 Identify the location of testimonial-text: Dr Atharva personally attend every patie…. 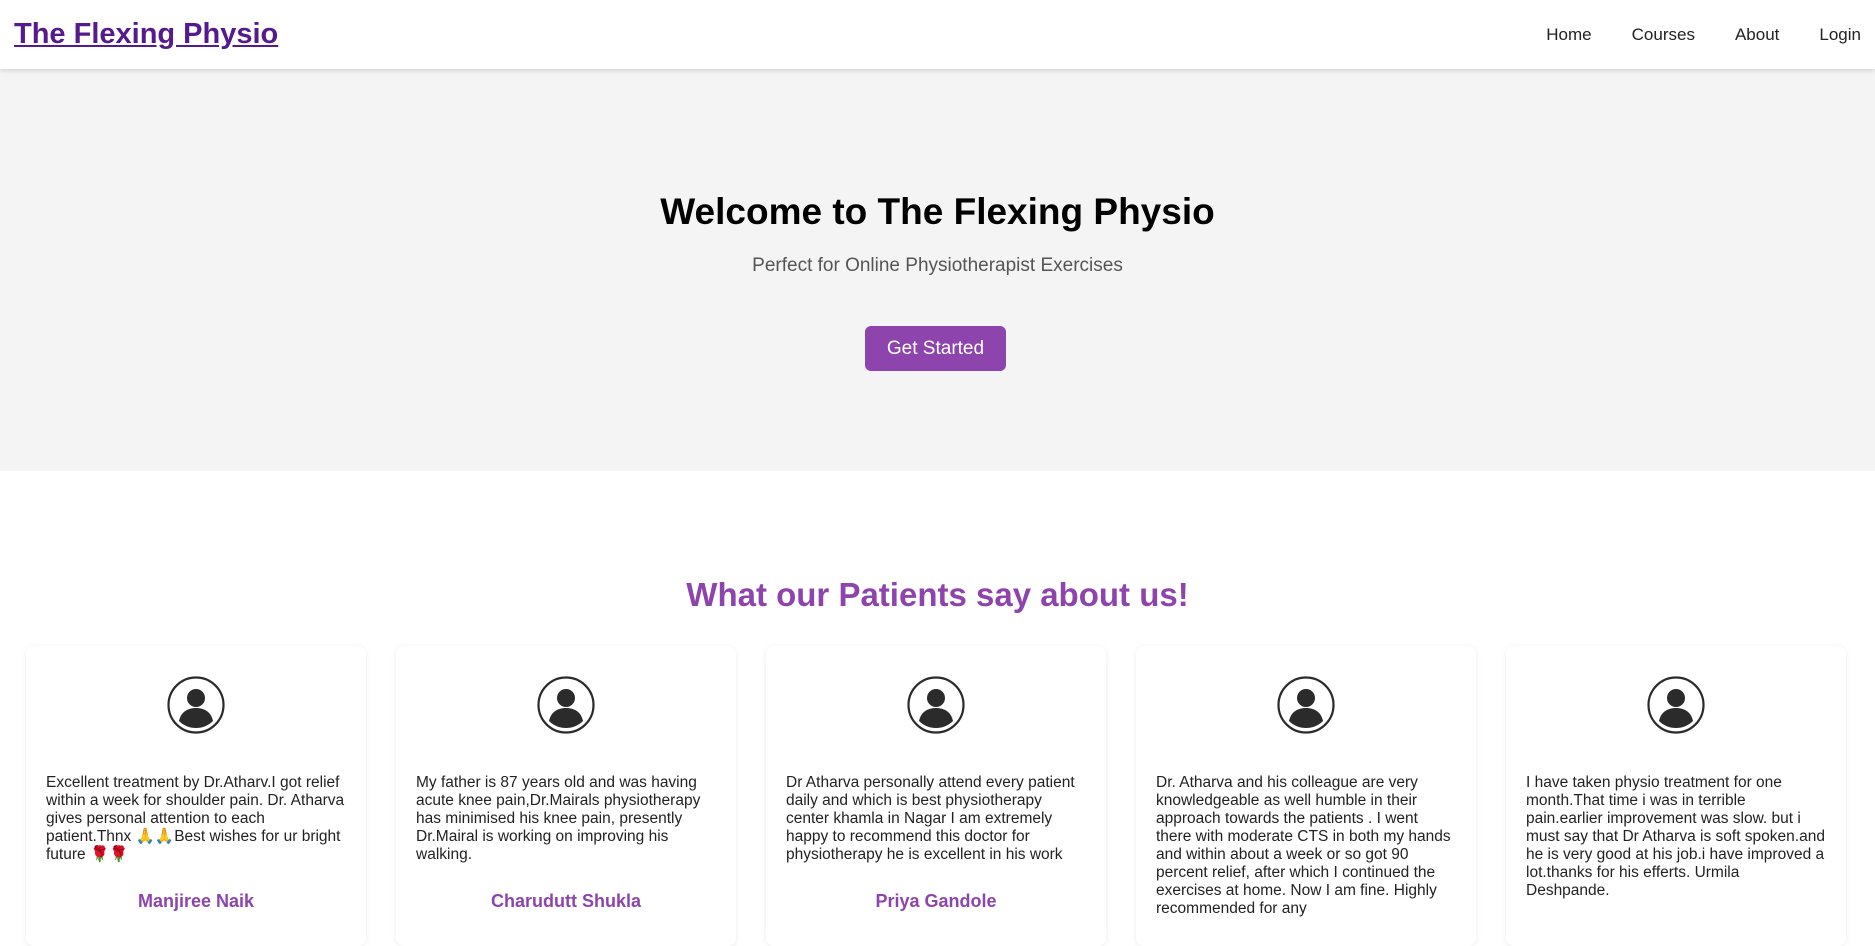
(930, 818).